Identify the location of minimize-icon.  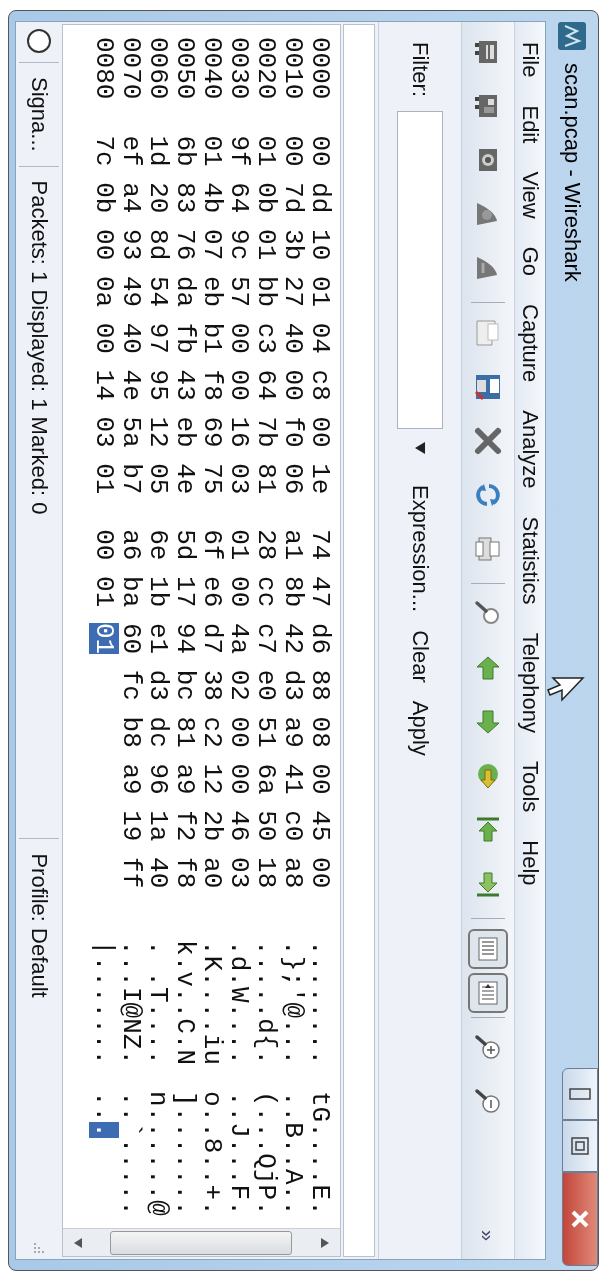
(580, 1094).